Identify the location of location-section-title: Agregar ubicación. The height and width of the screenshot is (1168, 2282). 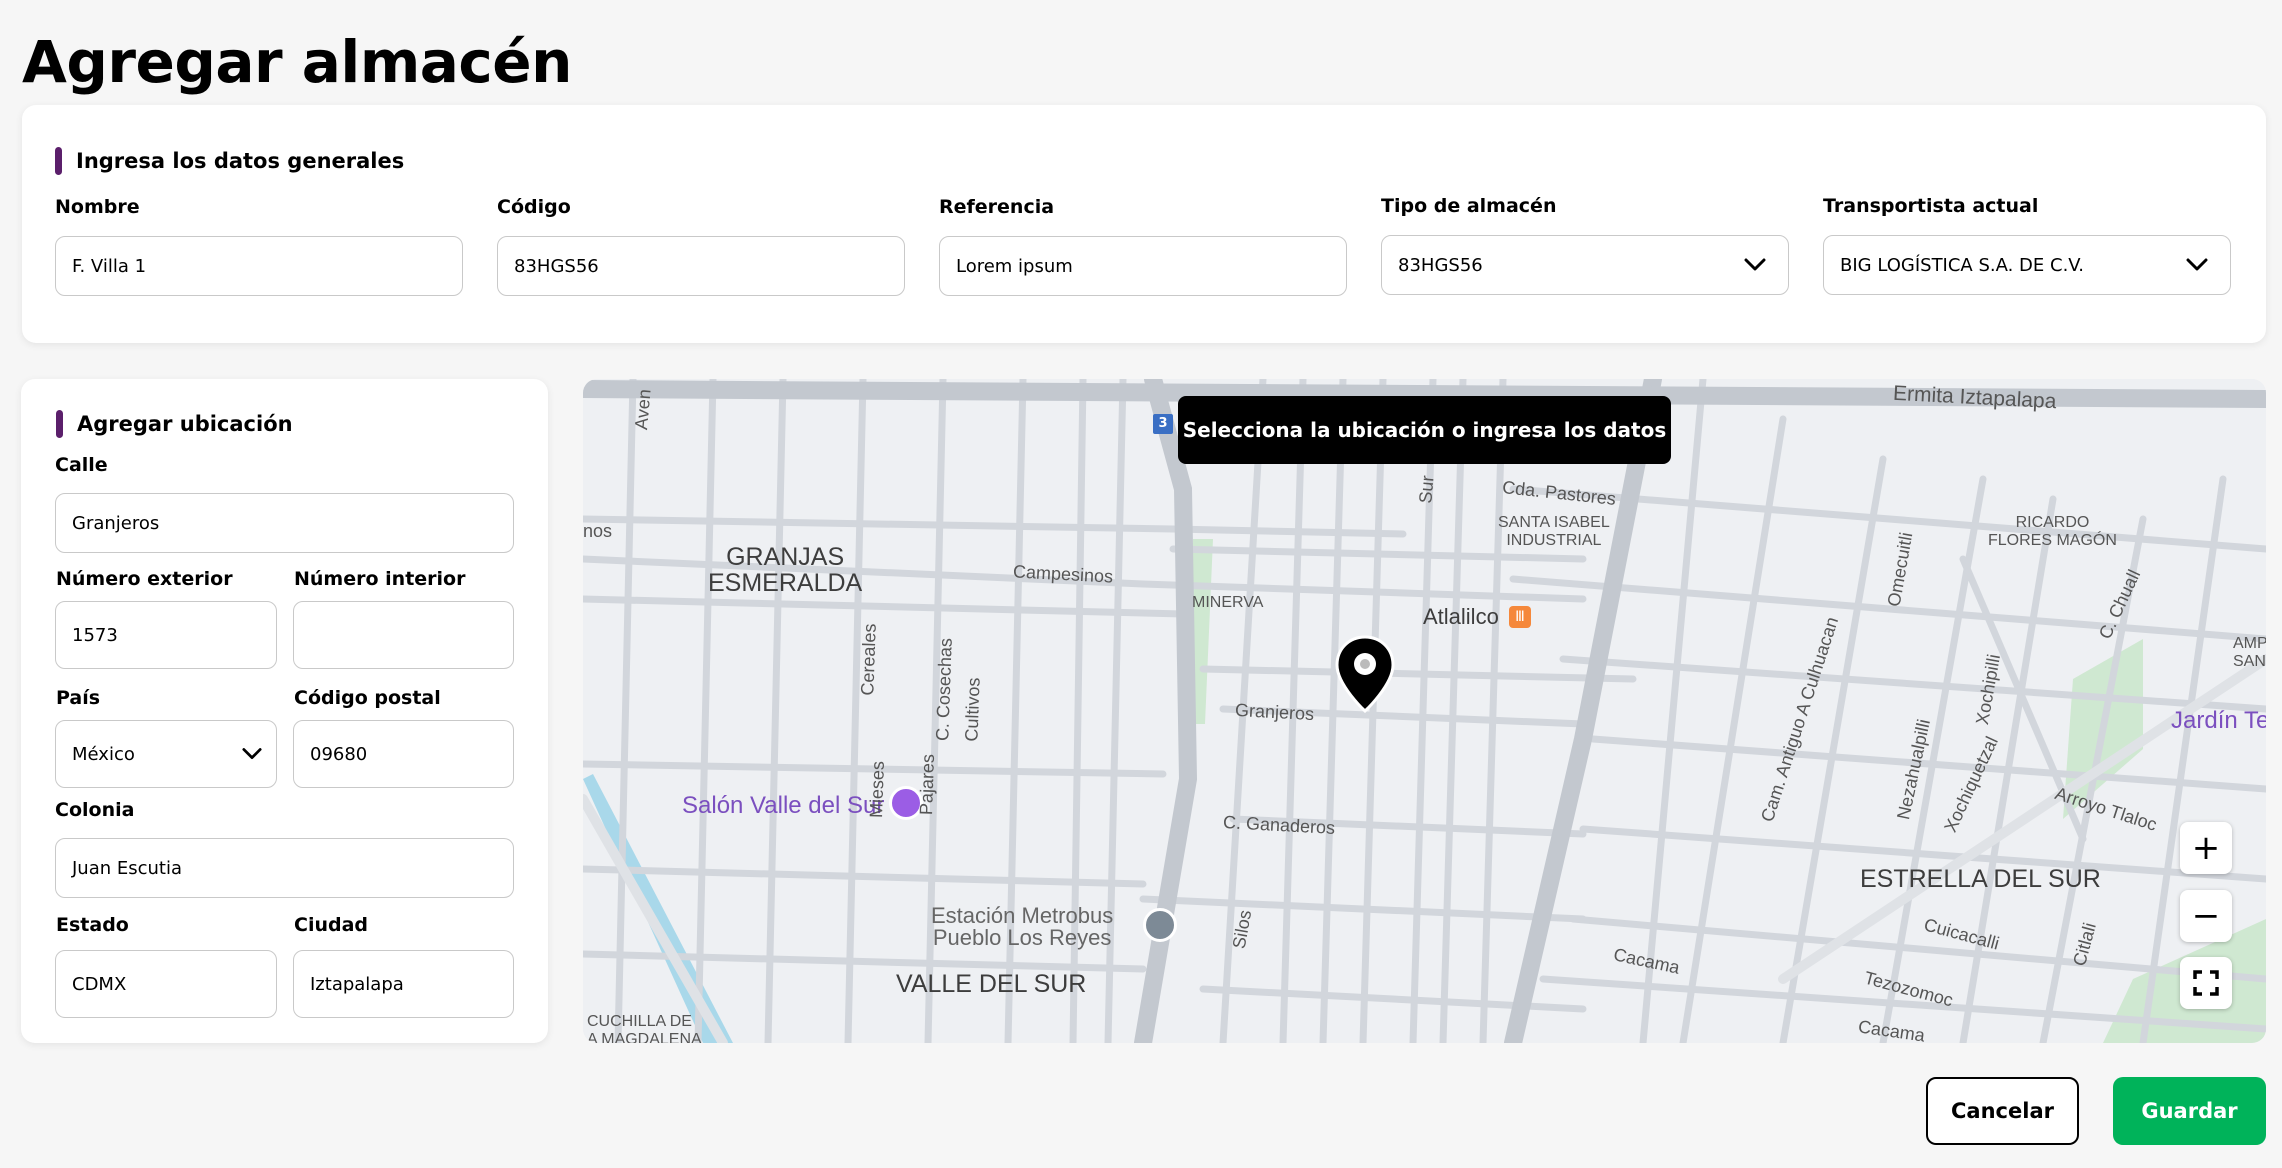
(174, 424).